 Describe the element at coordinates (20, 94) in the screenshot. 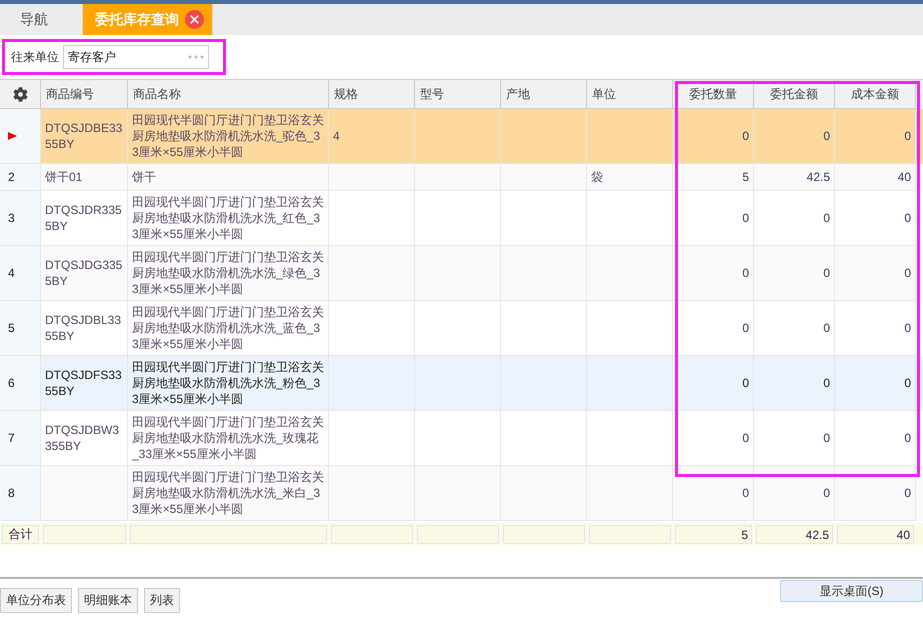

I see `settings-icon` at that location.